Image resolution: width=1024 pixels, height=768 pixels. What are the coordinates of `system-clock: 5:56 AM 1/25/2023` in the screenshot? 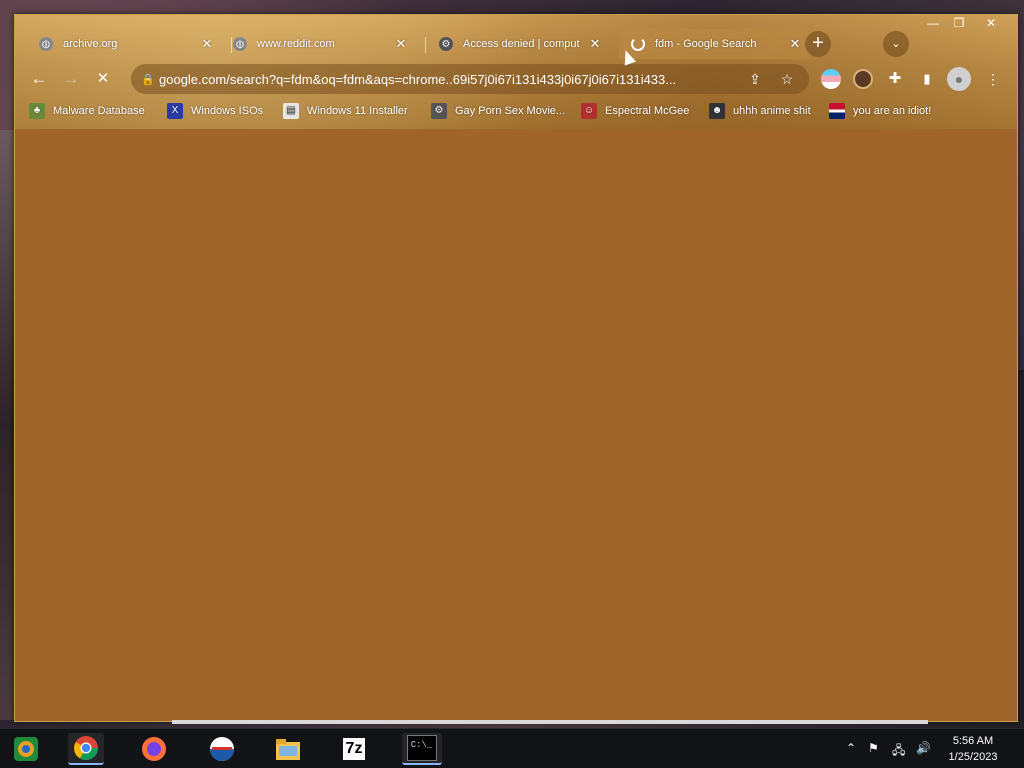 It's located at (973, 749).